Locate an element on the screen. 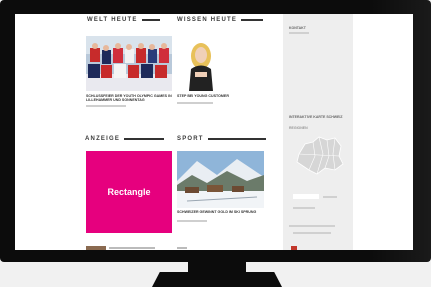 Image resolution: width=431 pixels, height=287 pixels. article-image-team-photo is located at coordinates (129, 63).